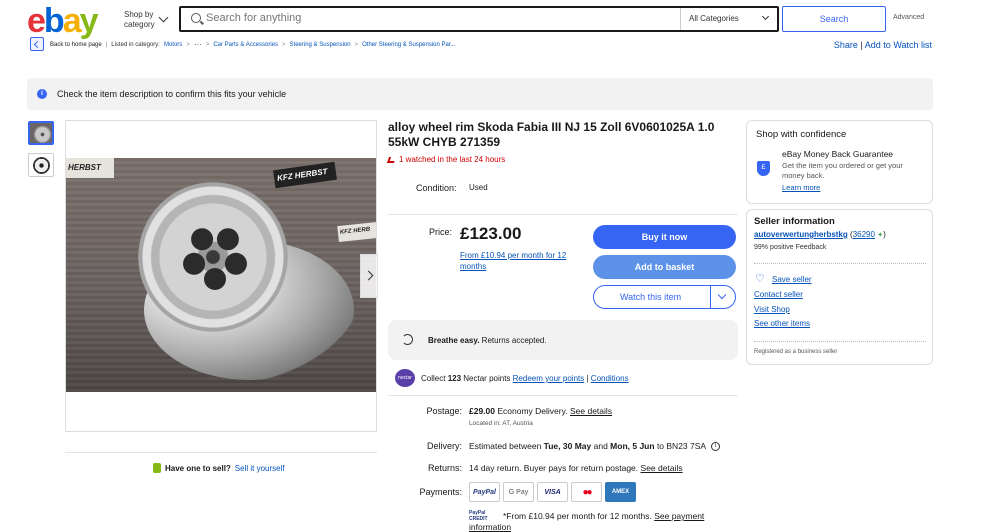 The width and height of the screenshot is (1000, 532). I want to click on wheel-thumbnail-image, so click(42, 134).